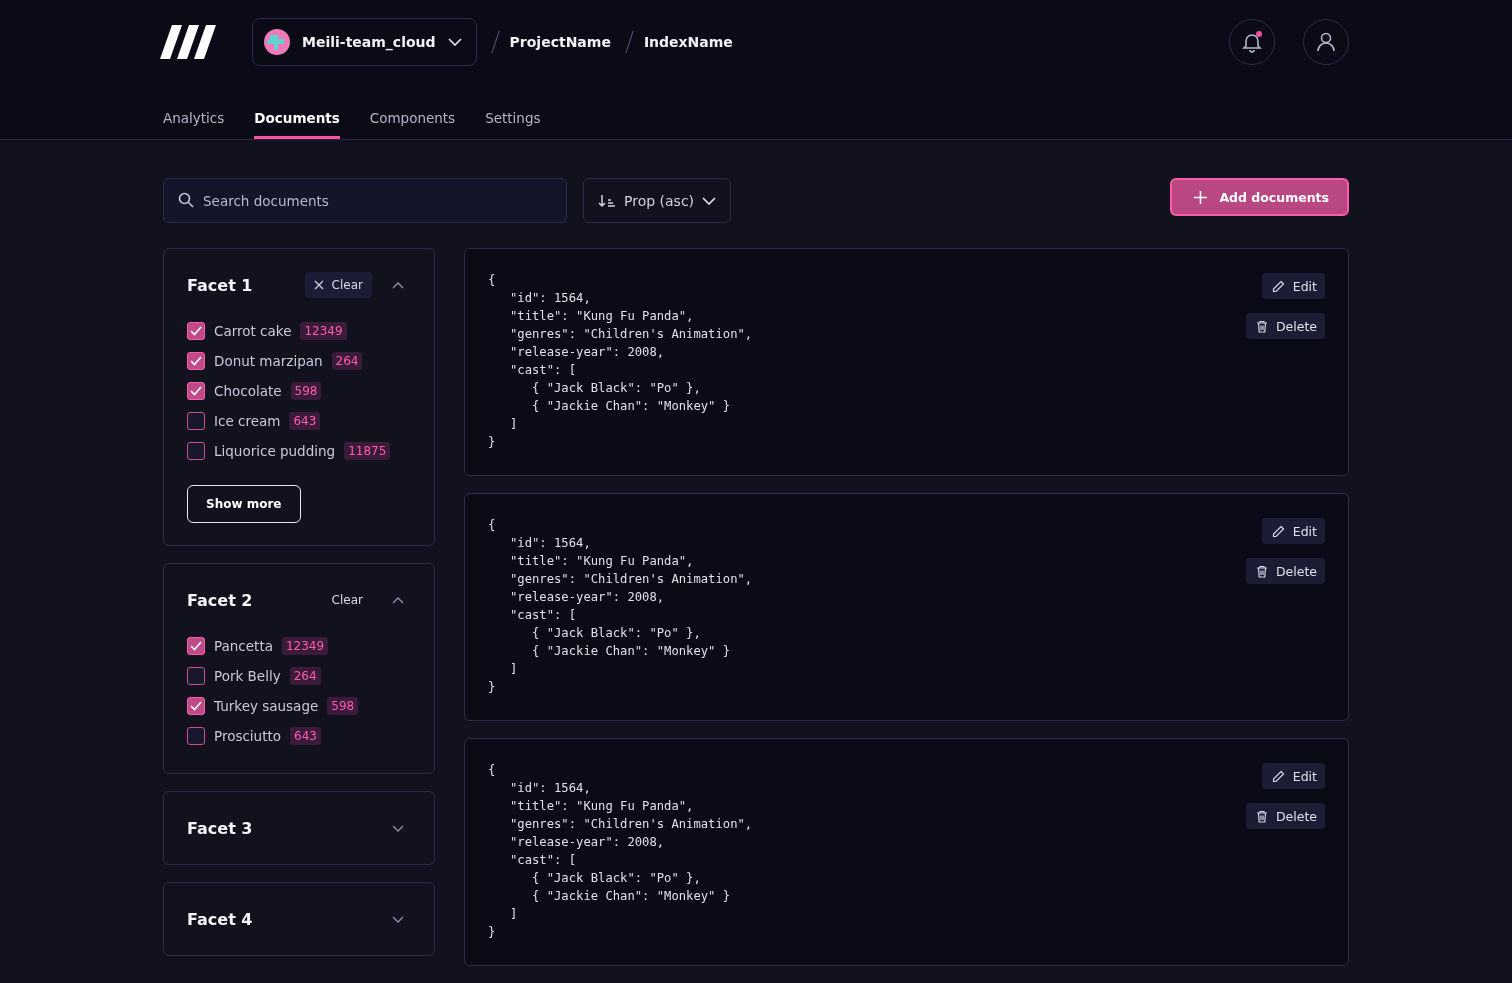  Describe the element at coordinates (513, 124) in the screenshot. I see `nav-tab: Settings` at that location.